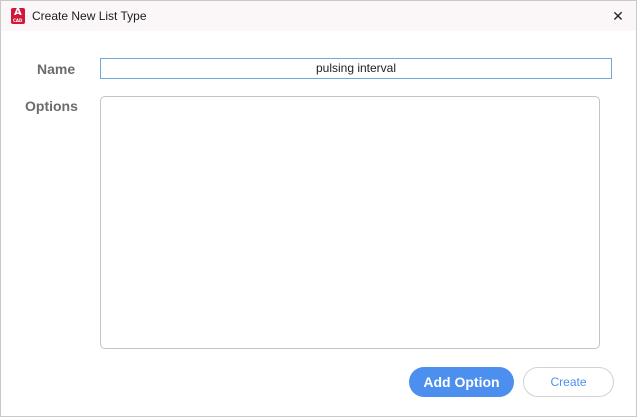 This screenshot has width=637, height=417. What do you see at coordinates (18, 12) in the screenshot?
I see `app-logo-letter: A` at bounding box center [18, 12].